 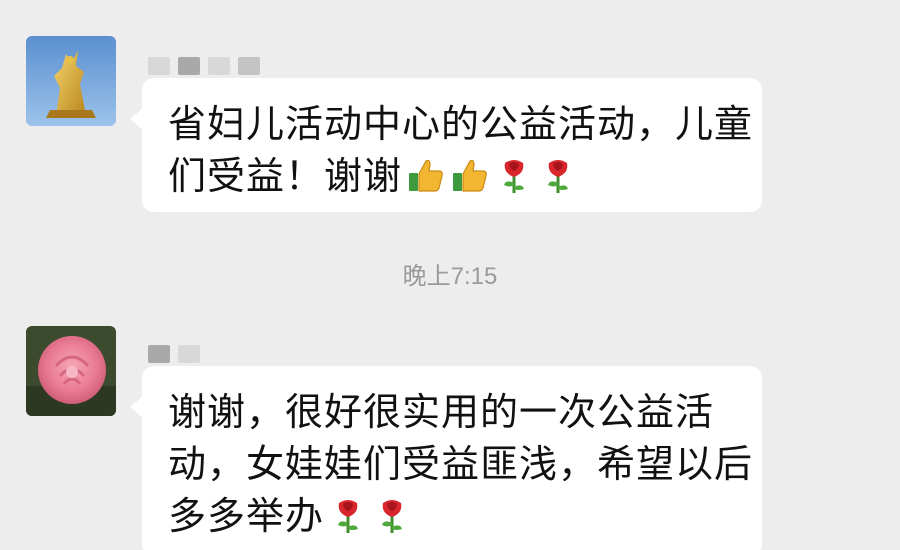 I want to click on message-line: 们受益！谢谢, so click(x=452, y=176).